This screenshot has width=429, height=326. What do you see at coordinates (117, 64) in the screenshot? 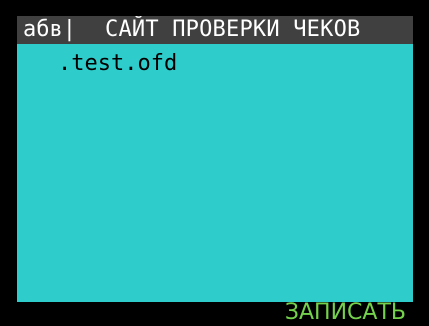
I see `website-field-value: .test.ofd` at bounding box center [117, 64].